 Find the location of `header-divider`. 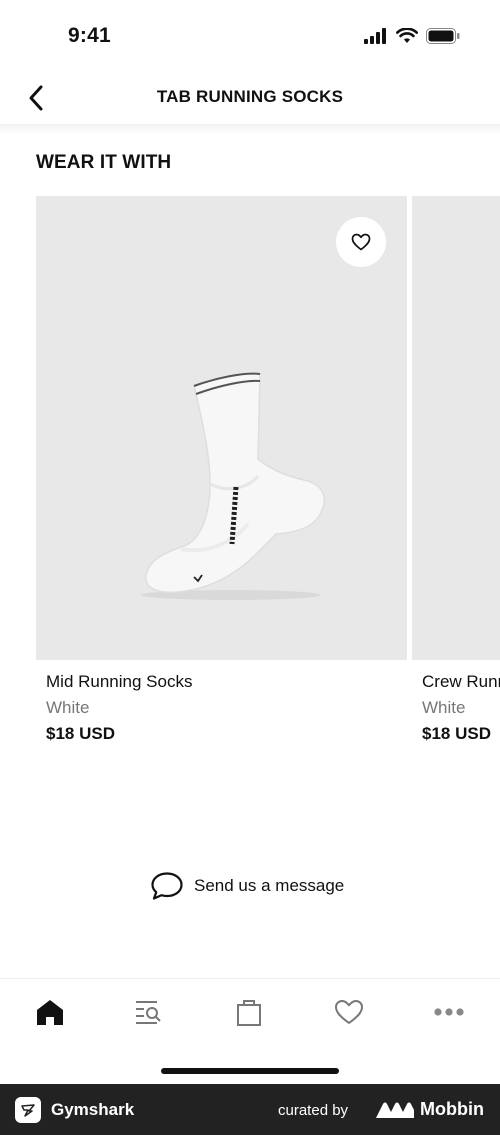

header-divider is located at coordinates (250, 129).